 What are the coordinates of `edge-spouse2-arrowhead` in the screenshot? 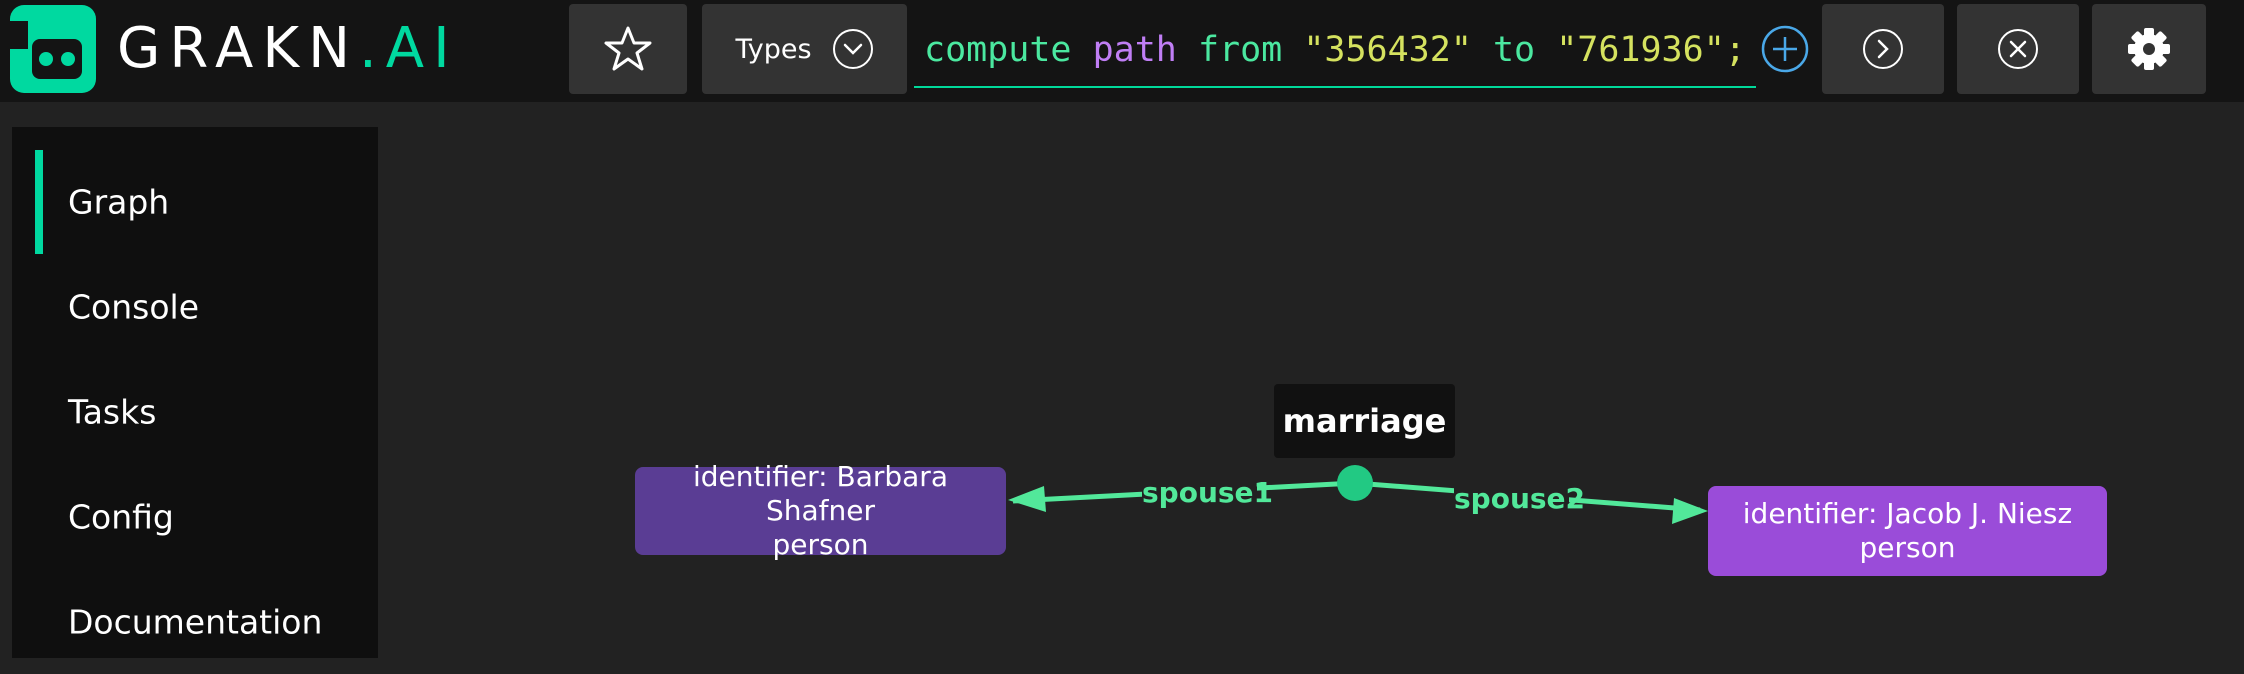 It's located at (1690, 511).